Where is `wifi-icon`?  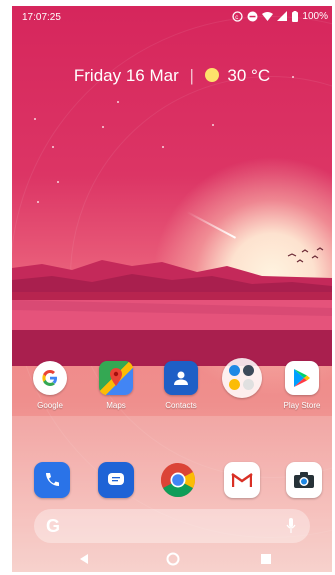
wifi-icon is located at coordinates (268, 16).